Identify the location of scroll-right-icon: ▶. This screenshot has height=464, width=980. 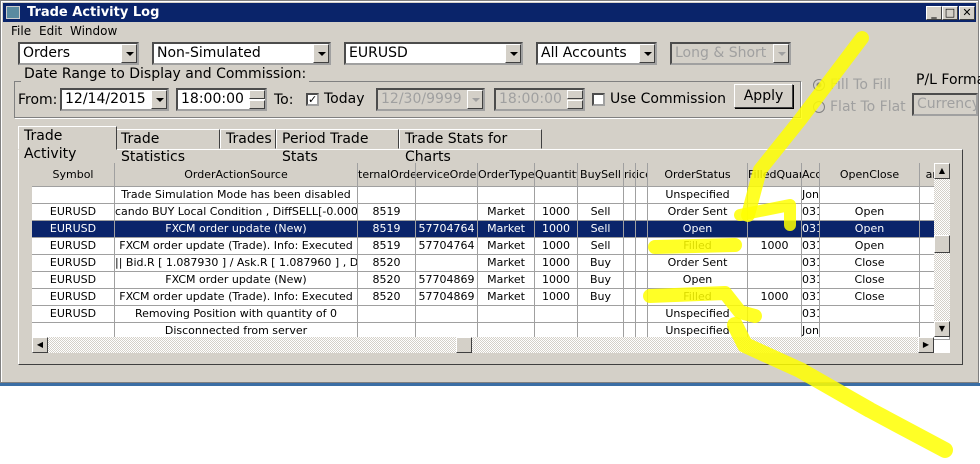
(926, 345).